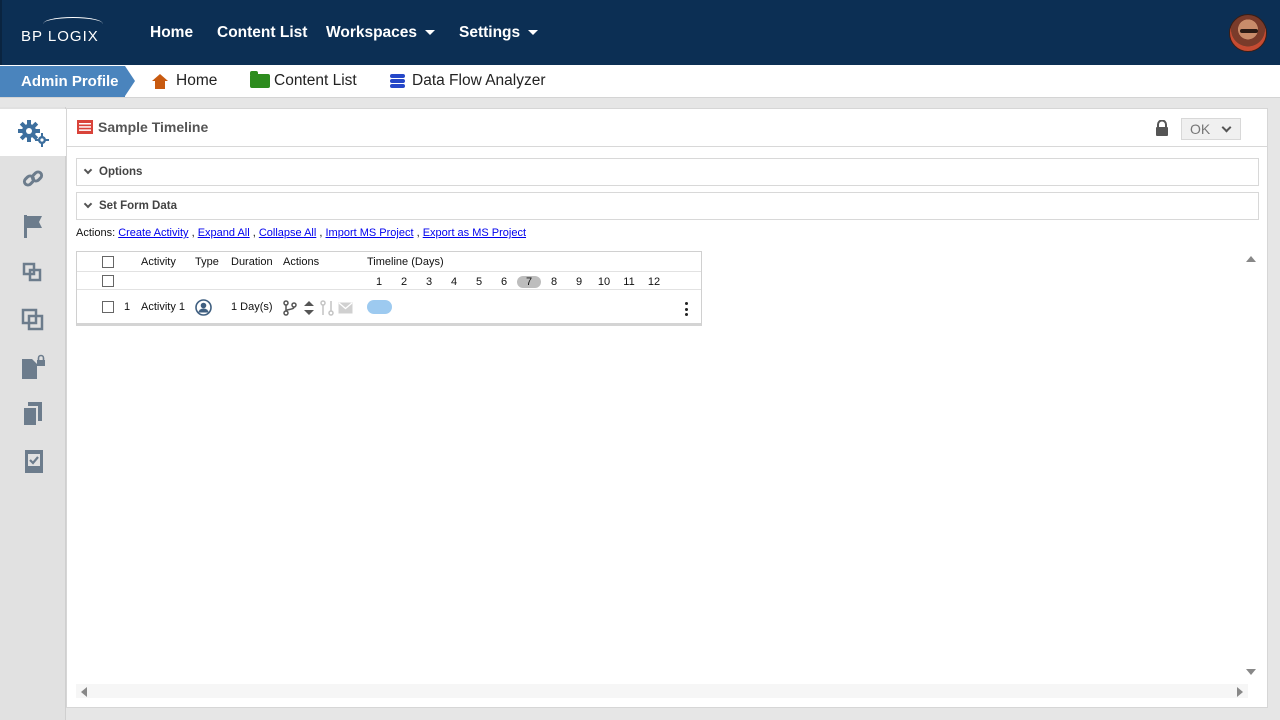 This screenshot has width=1280, height=720. Describe the element at coordinates (252, 262) in the screenshot. I see `header-duration: Duration` at that location.